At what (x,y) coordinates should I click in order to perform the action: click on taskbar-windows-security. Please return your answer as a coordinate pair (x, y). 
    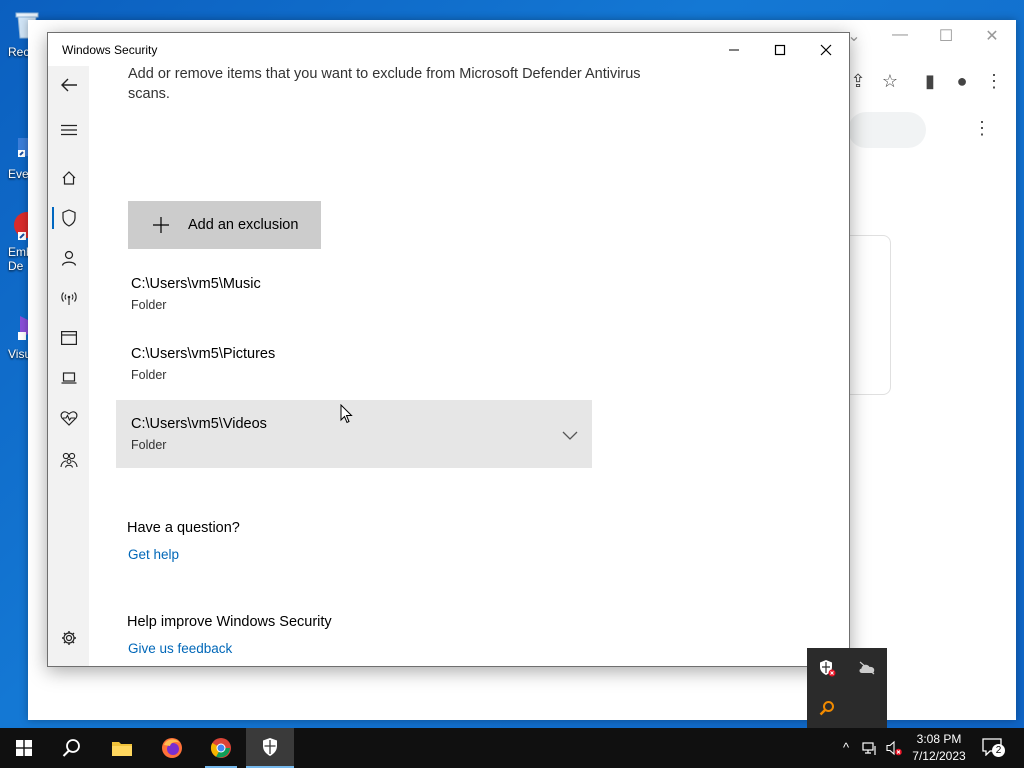
    Looking at the image, I should click on (270, 748).